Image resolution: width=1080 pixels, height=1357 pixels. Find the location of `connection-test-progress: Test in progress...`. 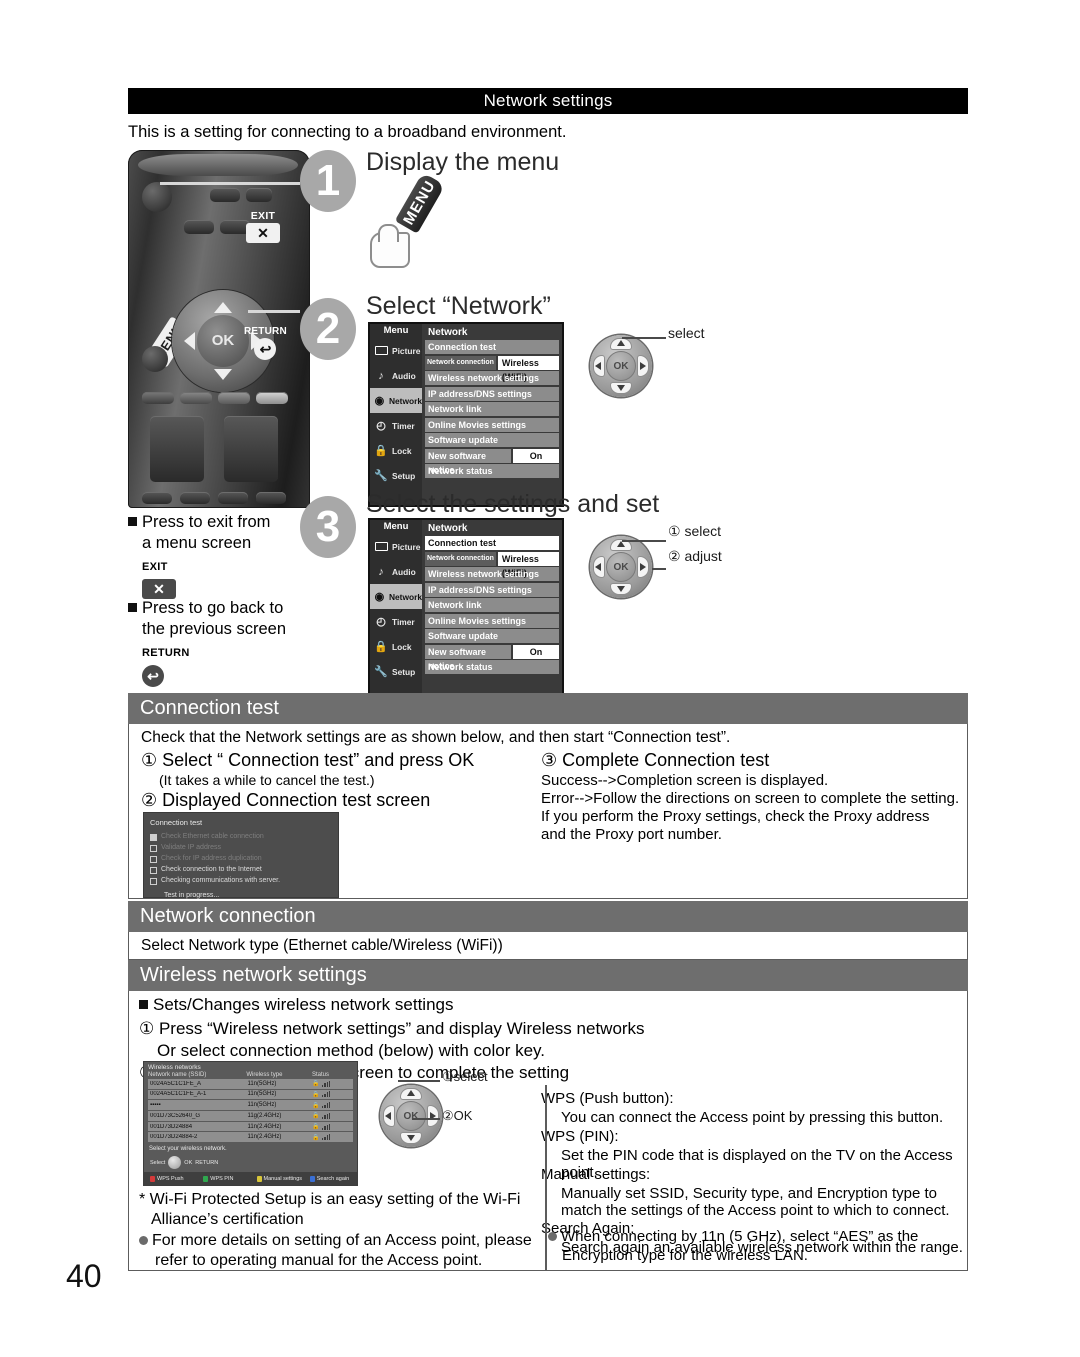

connection-test-progress: Test in progress... is located at coordinates (192, 895).